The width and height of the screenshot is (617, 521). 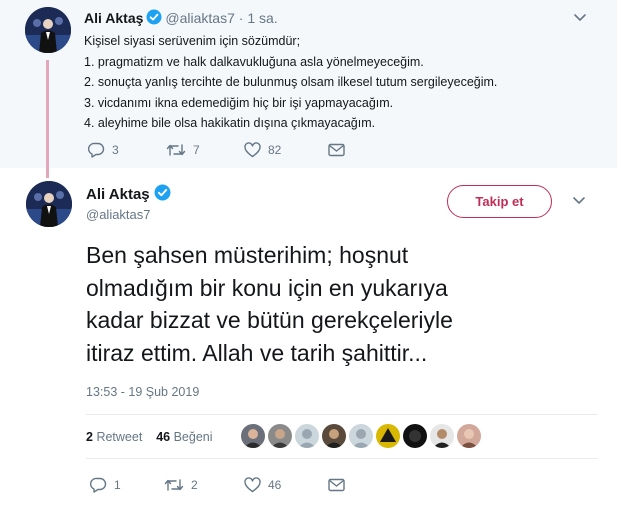 What do you see at coordinates (193, 437) in the screenshot?
I see `like-stat-label: Beğeni` at bounding box center [193, 437].